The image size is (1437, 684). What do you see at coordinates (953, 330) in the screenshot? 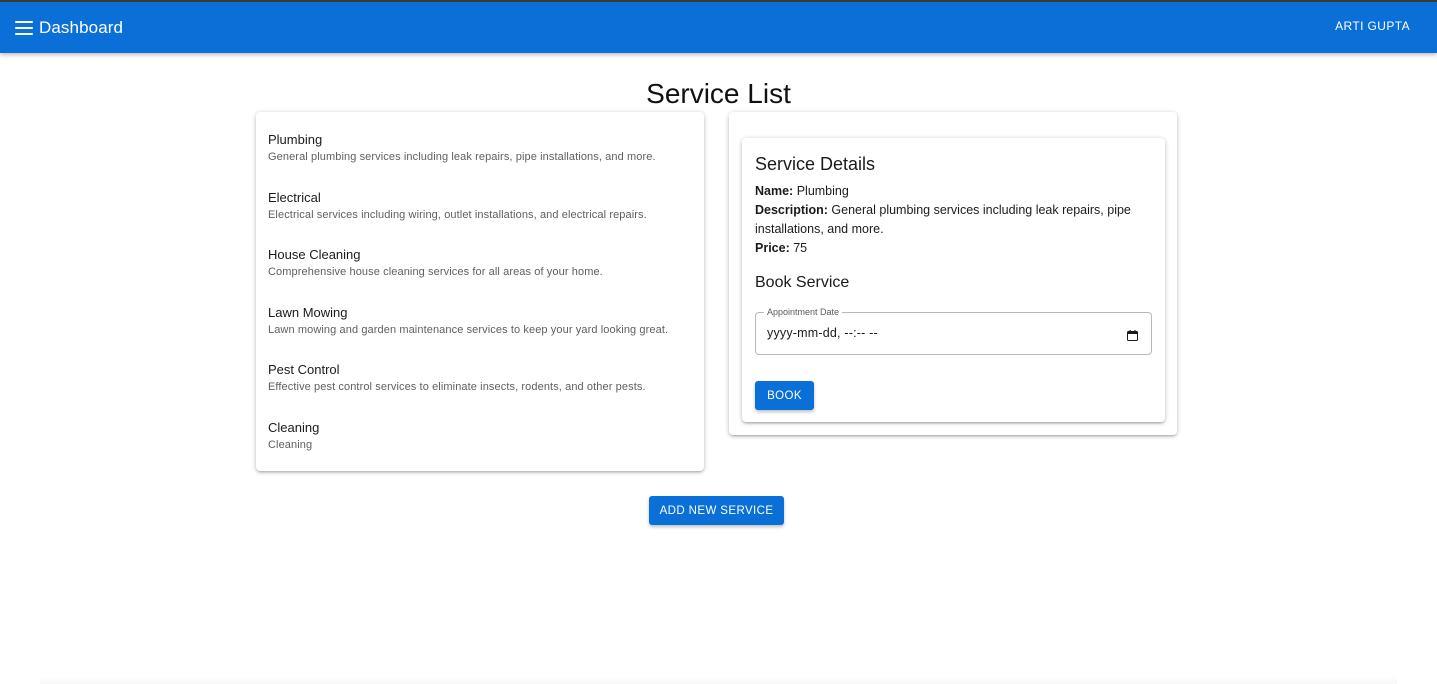
I see `appointment-date-field: Appointment Date yyyy-mm-dd, --:-- --` at bounding box center [953, 330].